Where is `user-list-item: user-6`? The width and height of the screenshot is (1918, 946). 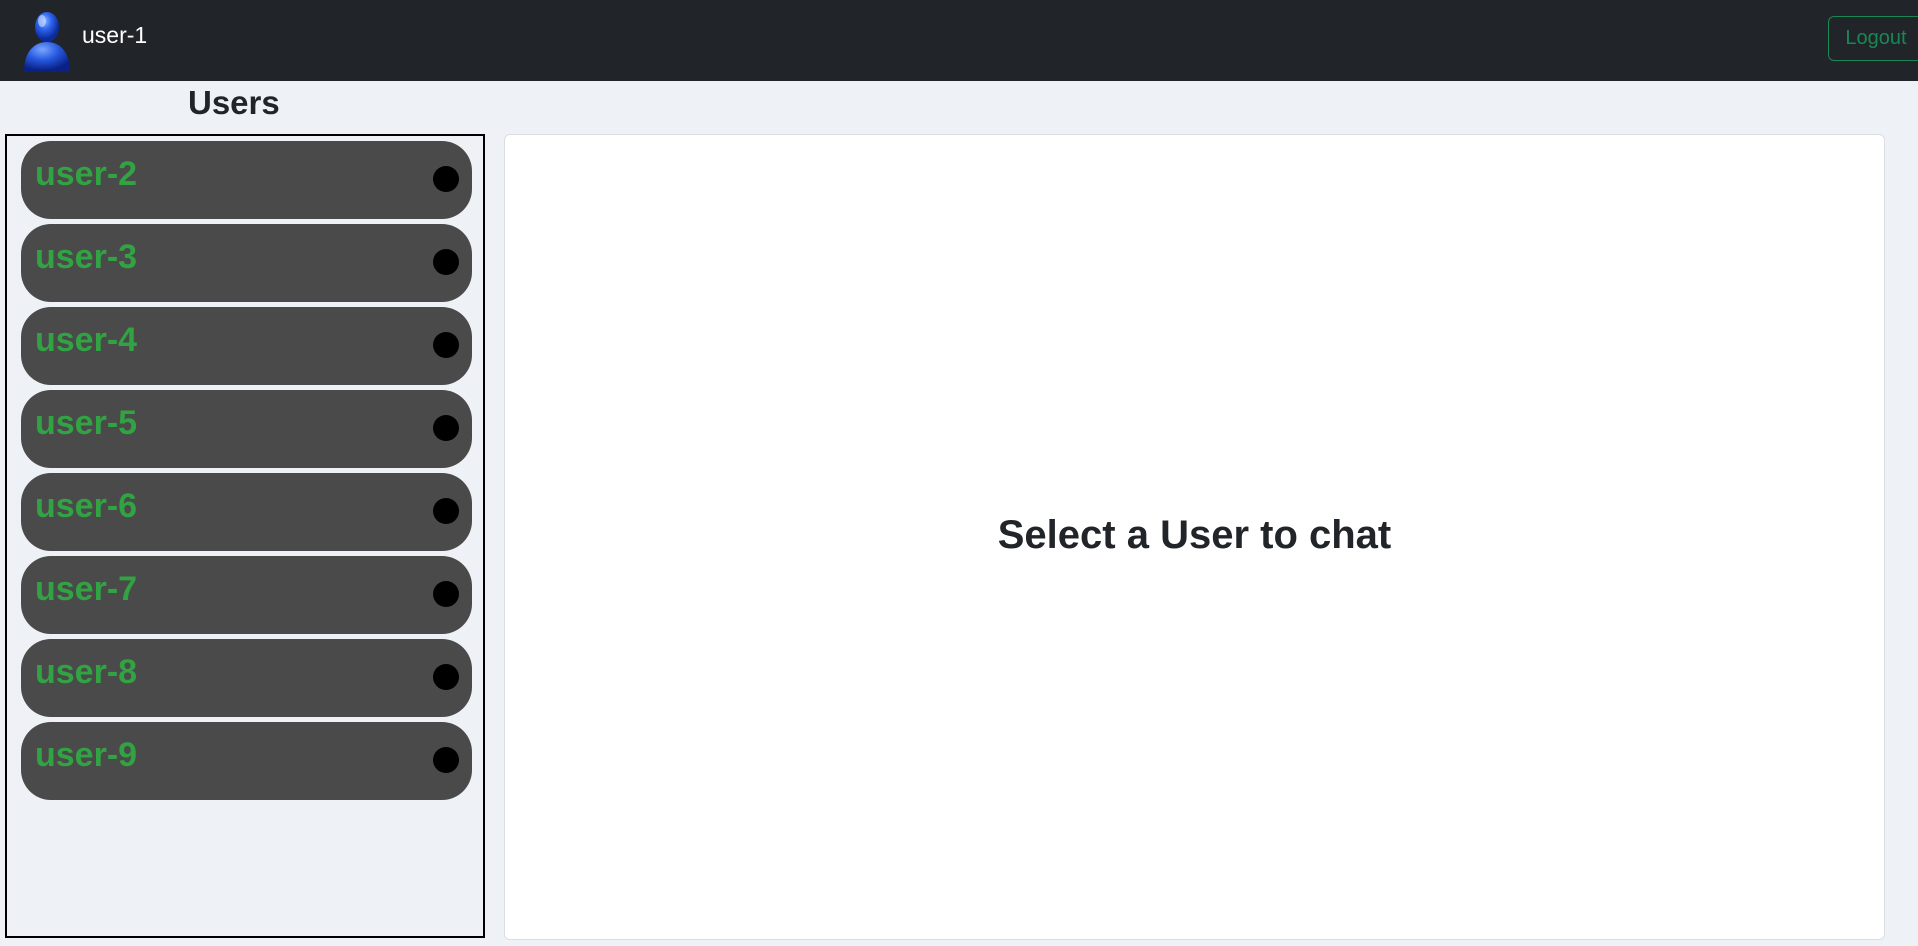 user-list-item: user-6 is located at coordinates (246, 512).